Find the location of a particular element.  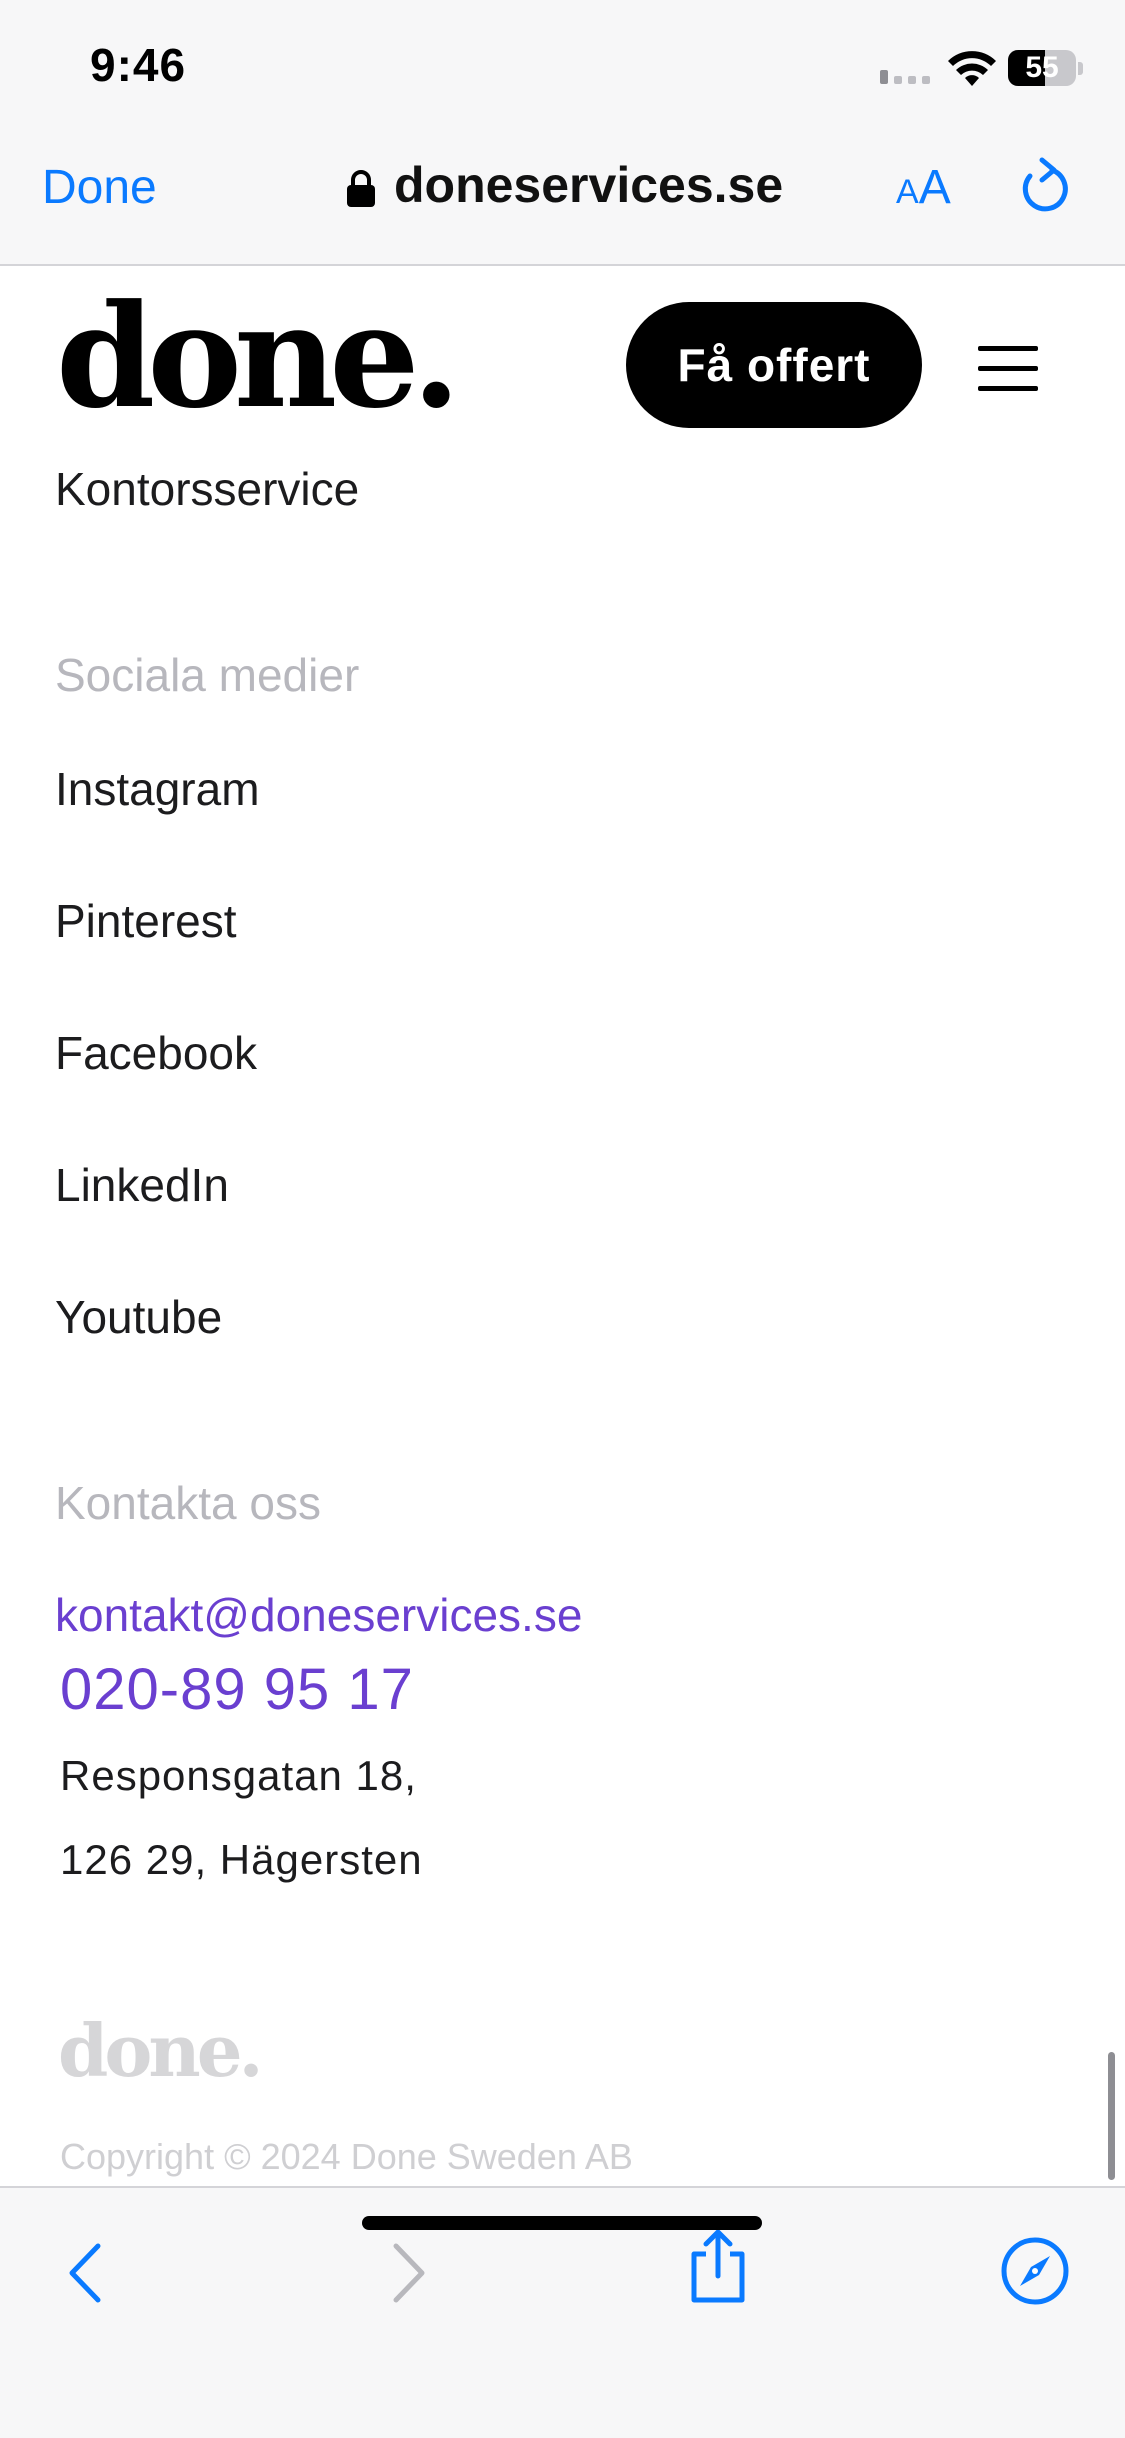

home-indicator is located at coordinates (562, 2223).